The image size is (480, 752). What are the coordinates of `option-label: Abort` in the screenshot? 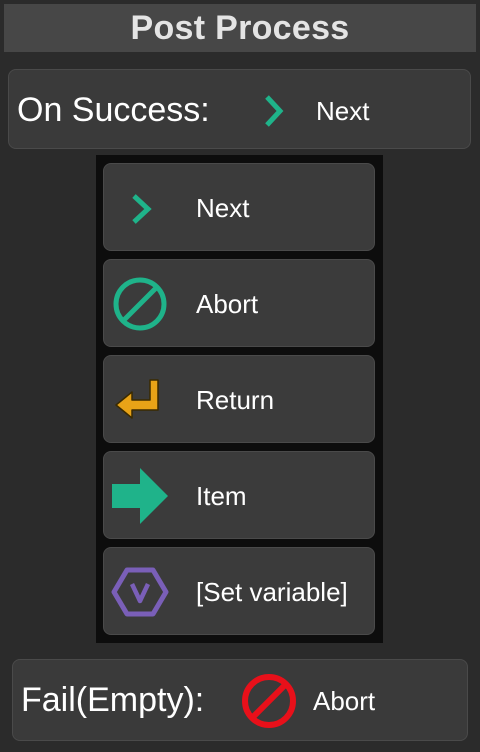 It's located at (227, 304).